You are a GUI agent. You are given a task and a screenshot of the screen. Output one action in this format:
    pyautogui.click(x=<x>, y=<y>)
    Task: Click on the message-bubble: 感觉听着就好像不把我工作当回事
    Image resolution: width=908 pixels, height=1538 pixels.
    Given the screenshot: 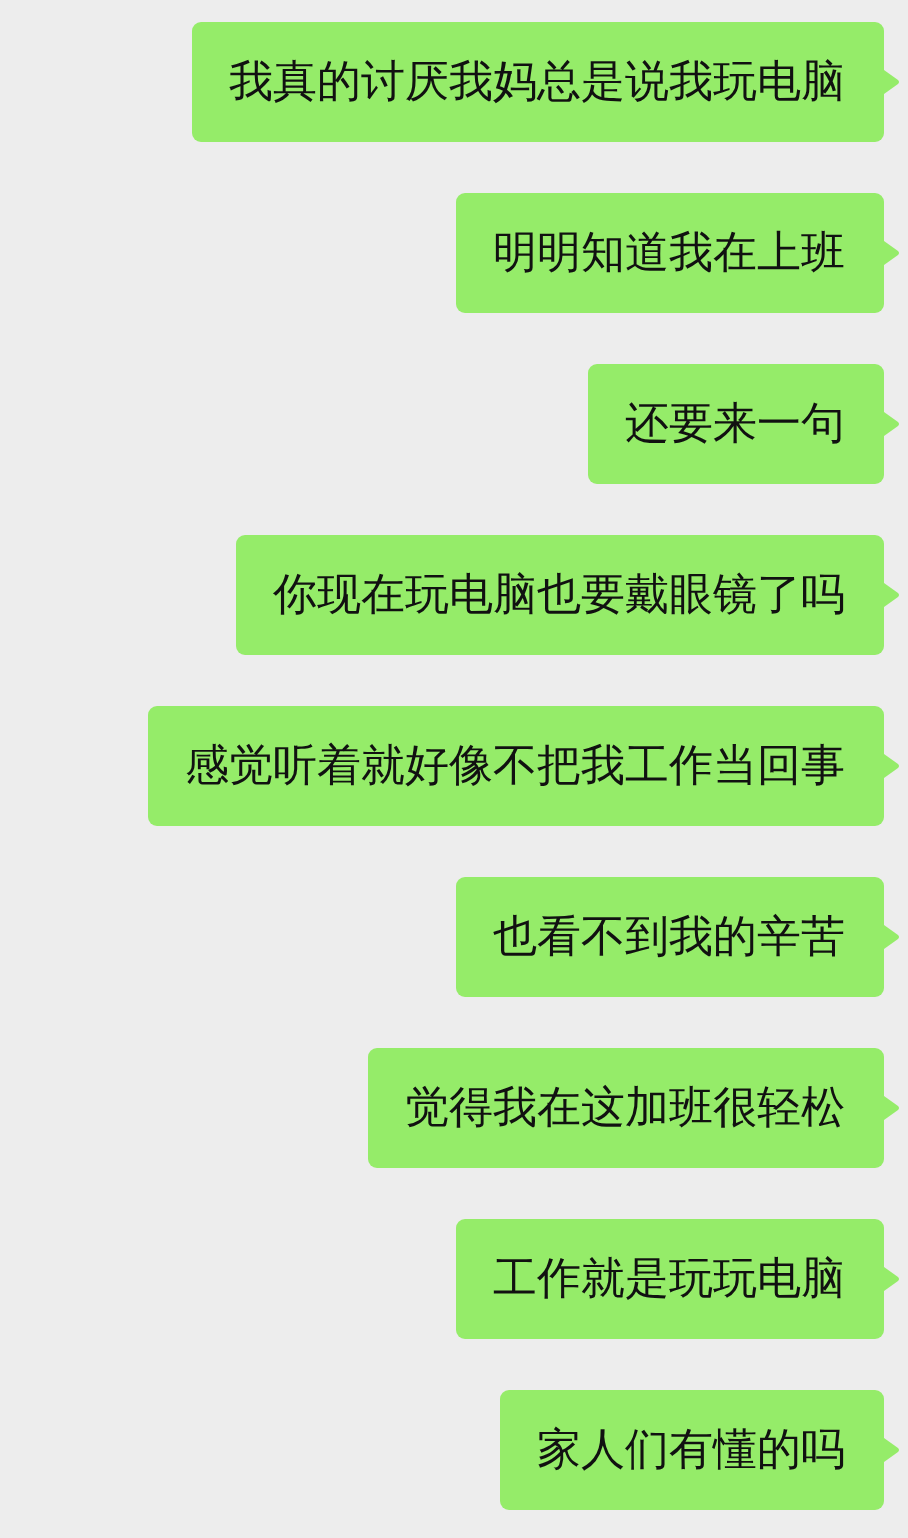 What is the action you would take?
    pyautogui.click(x=516, y=766)
    